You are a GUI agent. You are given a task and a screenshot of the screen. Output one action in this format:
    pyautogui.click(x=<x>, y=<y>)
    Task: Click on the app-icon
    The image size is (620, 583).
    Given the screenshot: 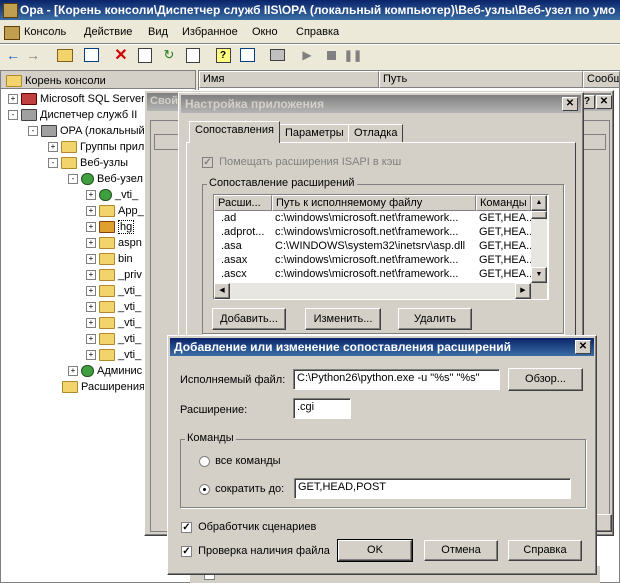 What is the action you would take?
    pyautogui.click(x=10, y=10)
    